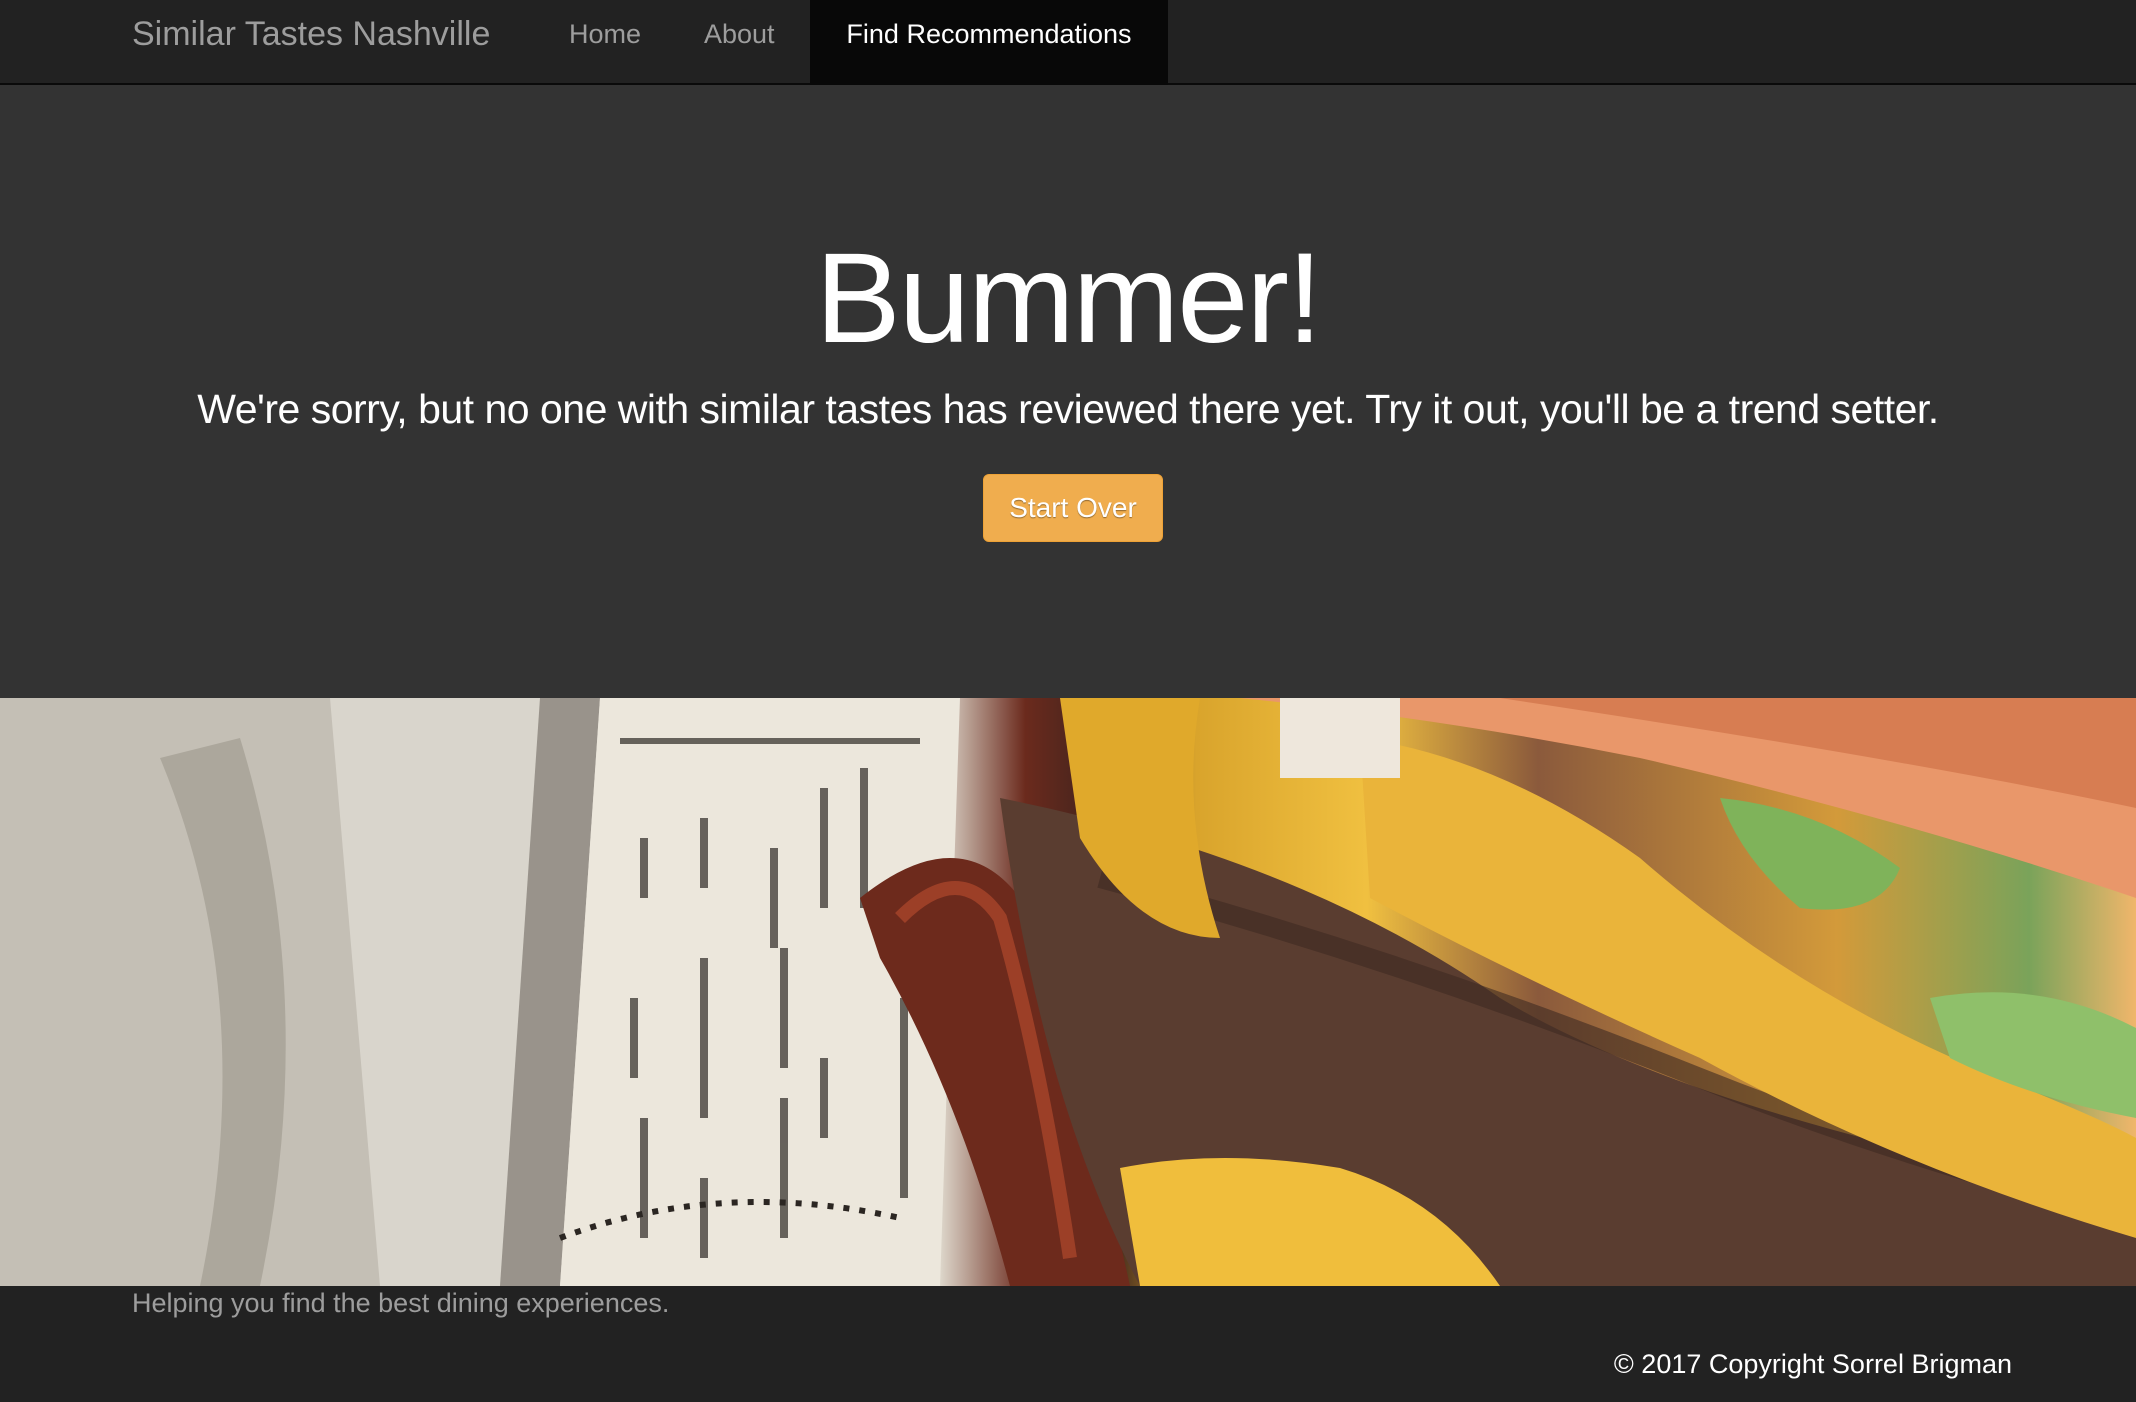 This screenshot has height=1402, width=2136. I want to click on brand-link: Similar Tastes Nashville, so click(311, 42).